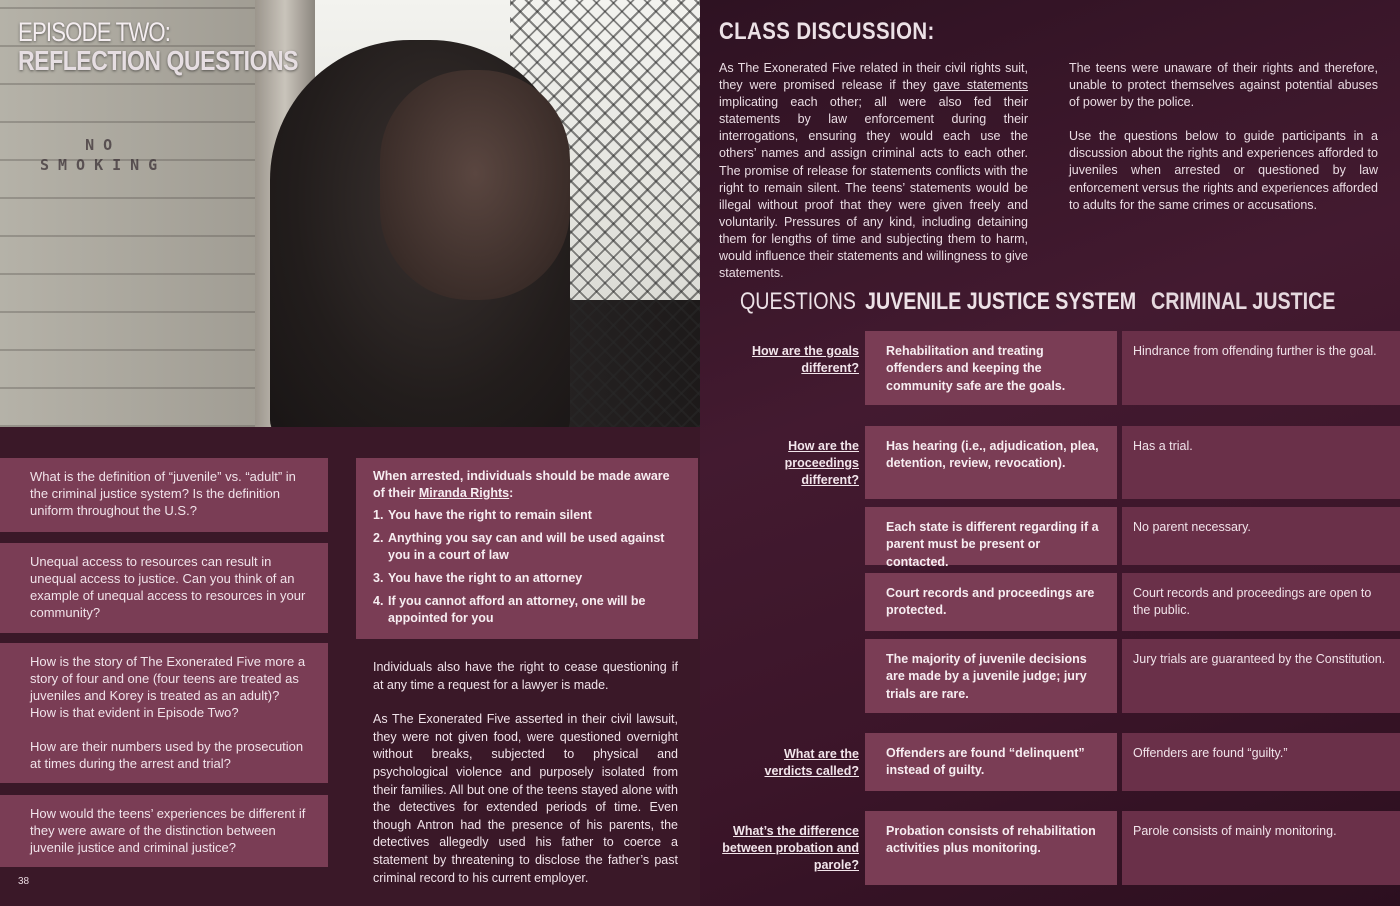 The height and width of the screenshot is (906, 1400). What do you see at coordinates (103, 155) in the screenshot?
I see `photo-no-smoking-sign: NO SMOKING` at bounding box center [103, 155].